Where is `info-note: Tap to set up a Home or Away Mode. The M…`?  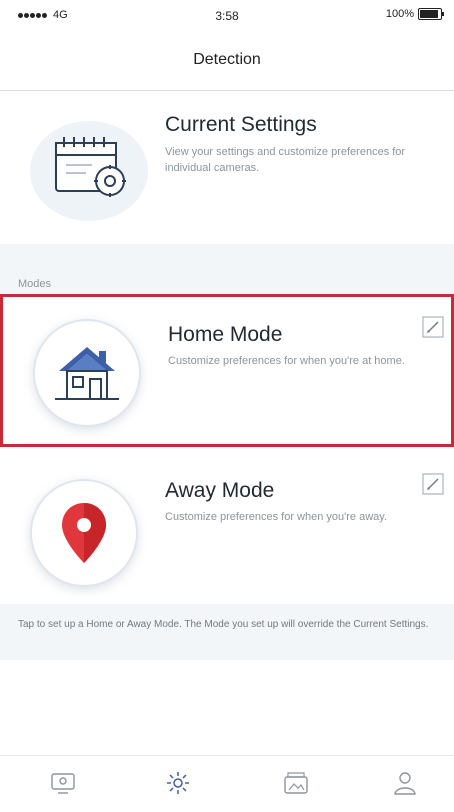
info-note: Tap to set up a Home or Away Mode. The M… is located at coordinates (227, 632).